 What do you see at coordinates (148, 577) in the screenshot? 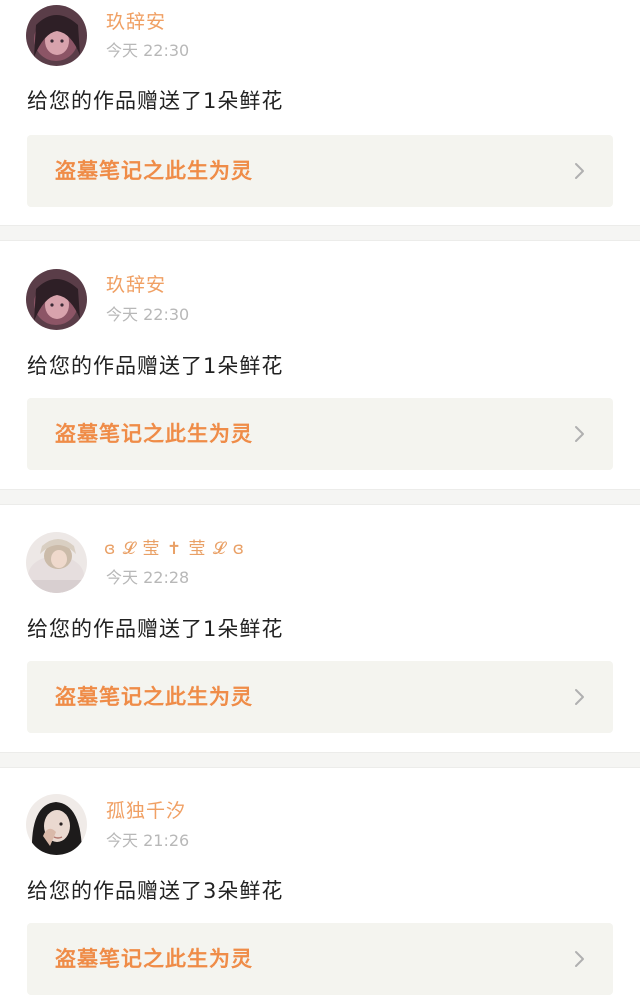
I see `timestamp: 今天 22:28` at bounding box center [148, 577].